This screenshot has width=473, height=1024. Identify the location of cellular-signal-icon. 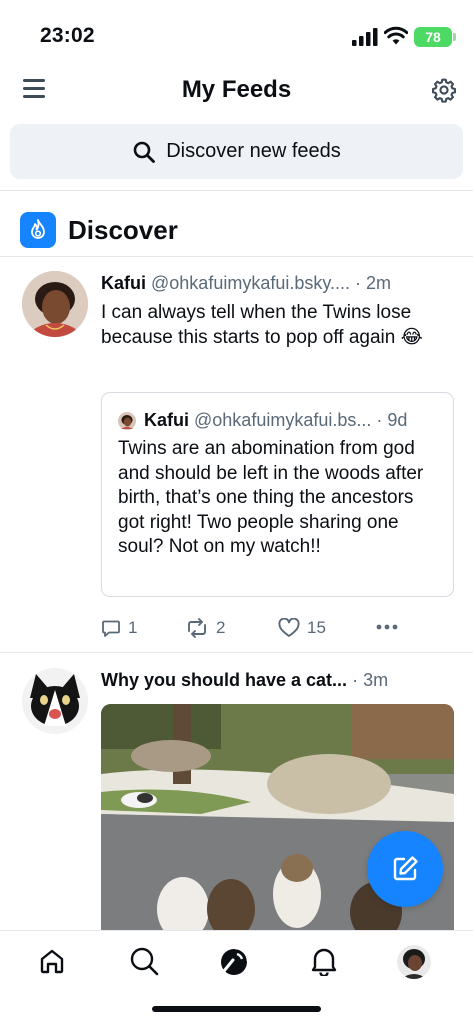
(365, 37).